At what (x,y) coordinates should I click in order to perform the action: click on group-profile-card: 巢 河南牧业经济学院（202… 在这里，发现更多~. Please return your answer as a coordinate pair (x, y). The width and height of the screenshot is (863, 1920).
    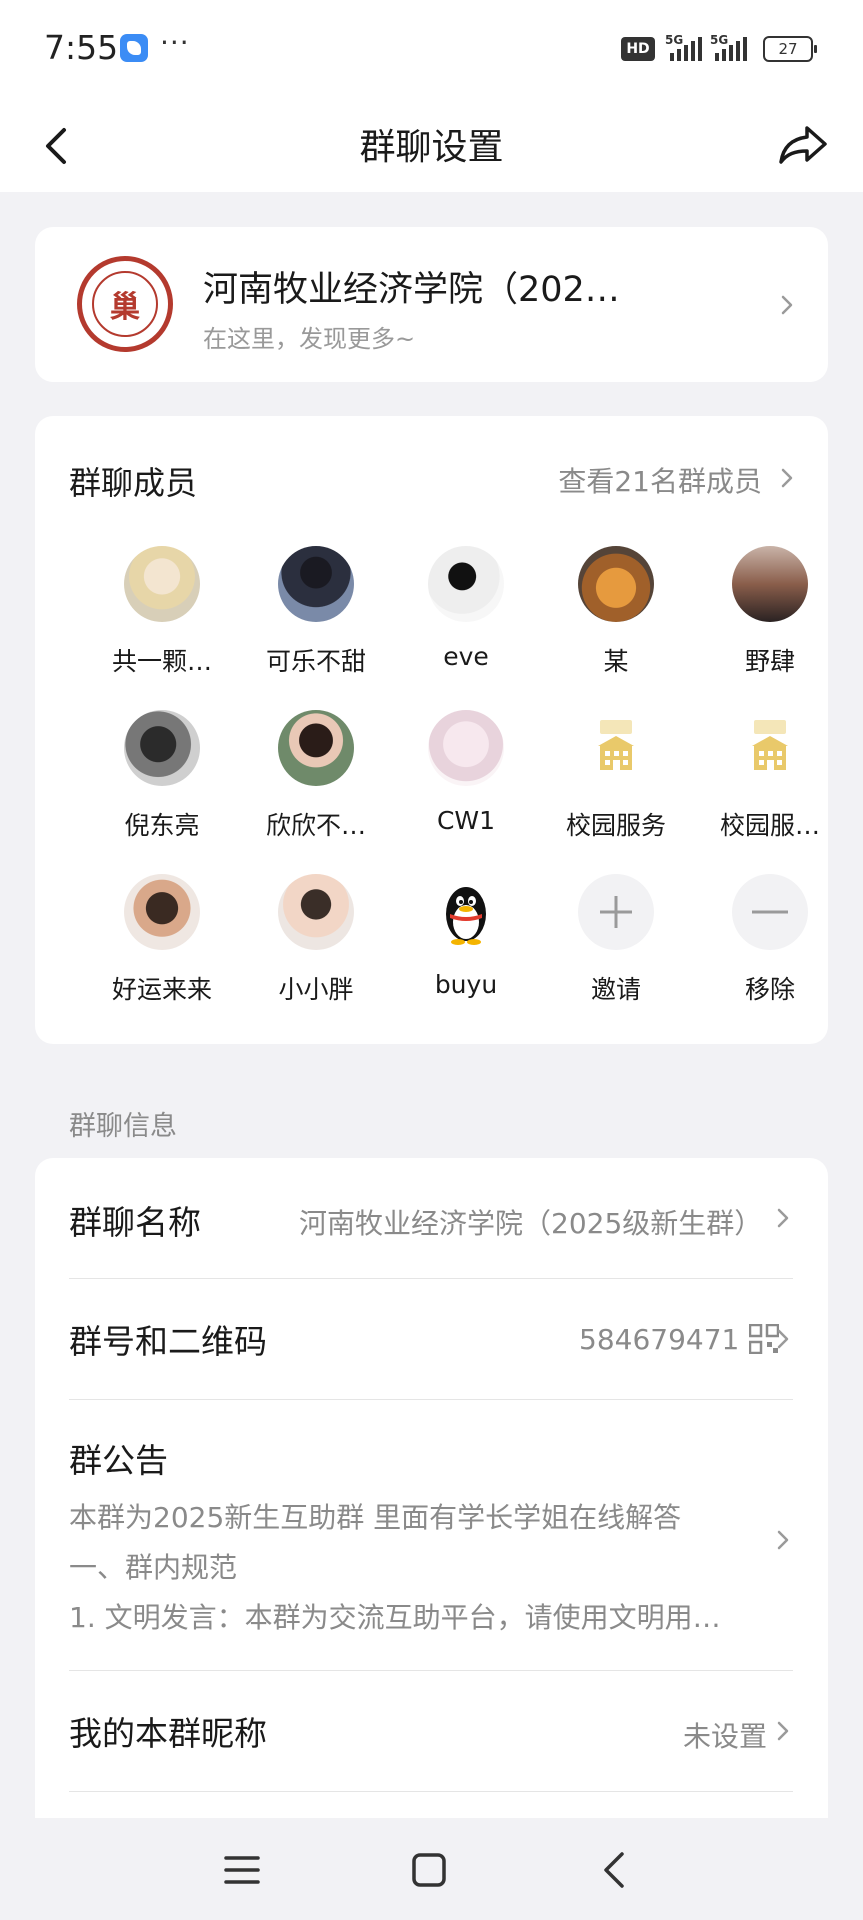
    Looking at the image, I should click on (431, 304).